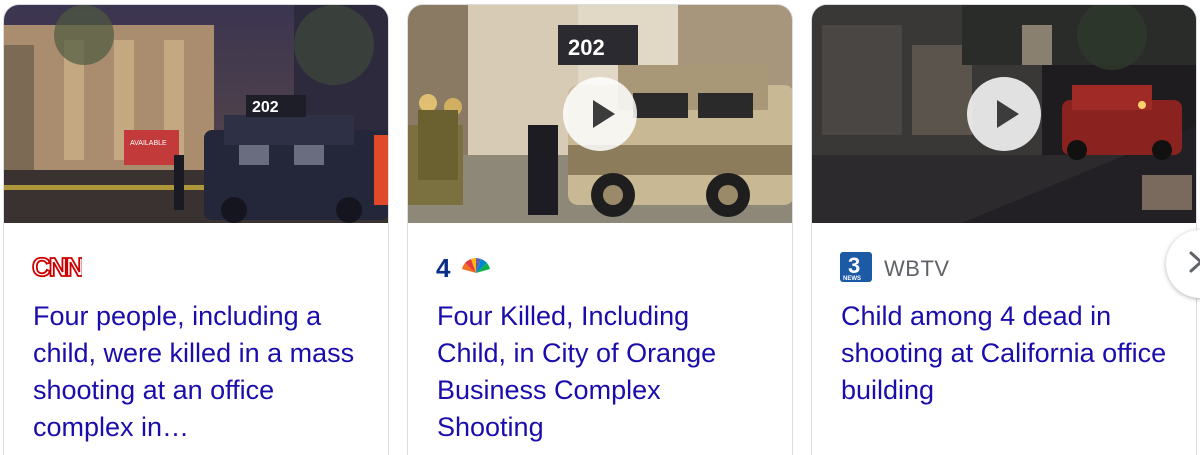 Image resolution: width=1200 pixels, height=455 pixels. I want to click on news-source: 3 NEWS WBTV, so click(895, 267).